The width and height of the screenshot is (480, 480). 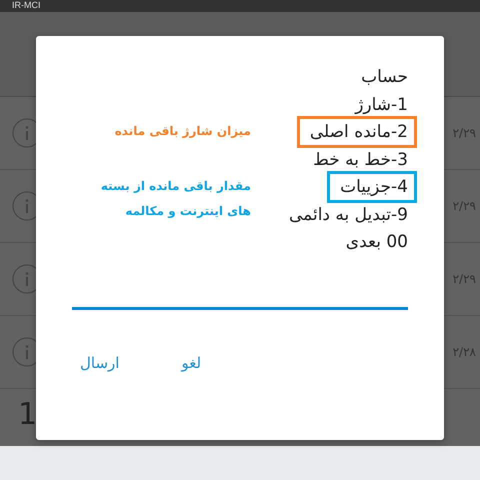 I want to click on keypad-key: 1, so click(x=28, y=414).